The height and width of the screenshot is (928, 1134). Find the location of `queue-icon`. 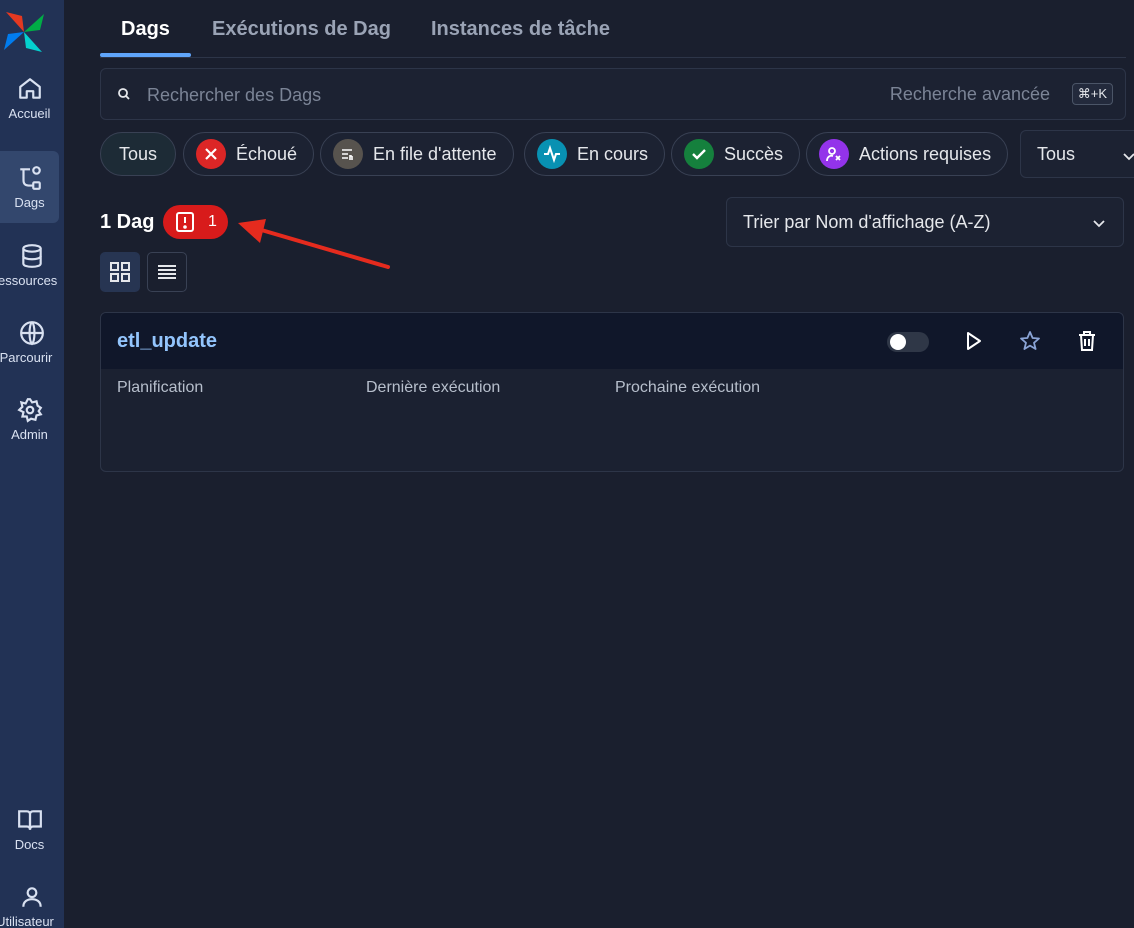

queue-icon is located at coordinates (348, 154).